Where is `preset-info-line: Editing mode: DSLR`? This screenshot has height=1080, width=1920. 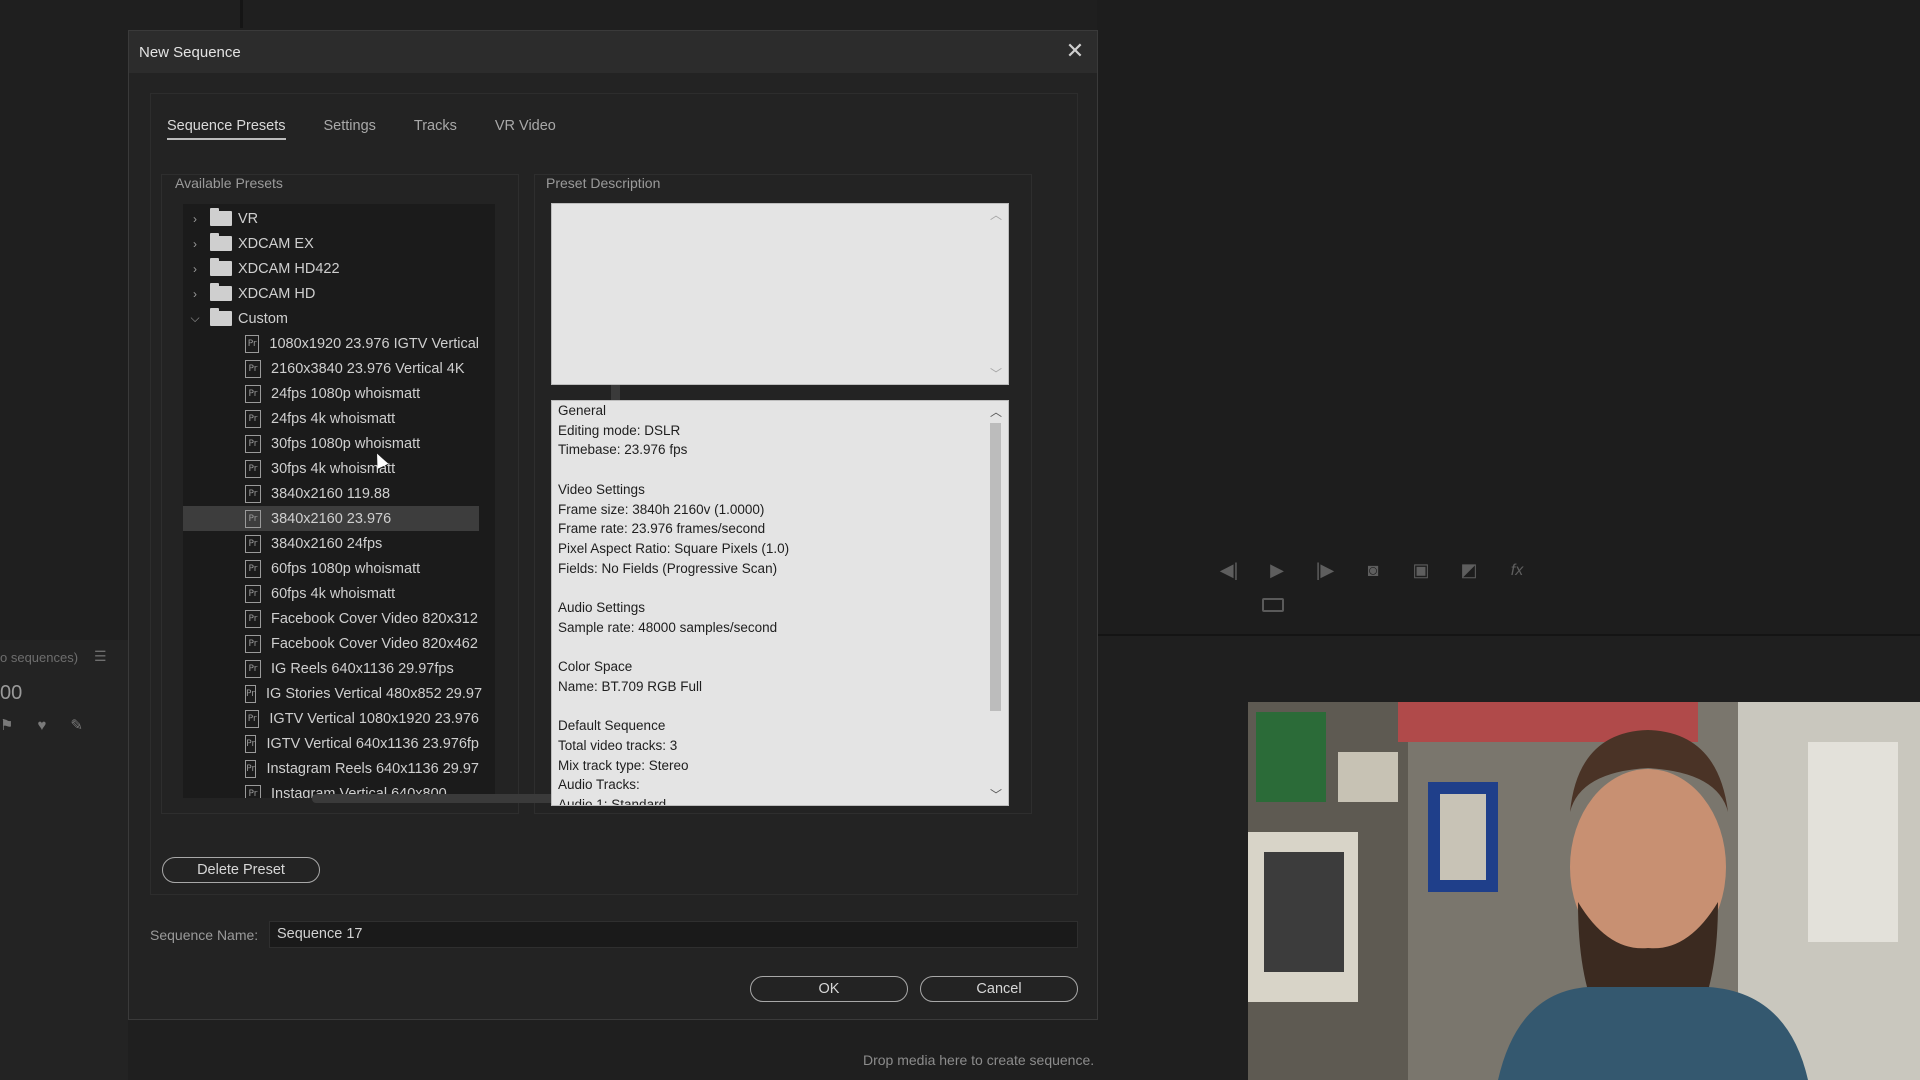 preset-info-line: Editing mode: DSLR is located at coordinates (619, 430).